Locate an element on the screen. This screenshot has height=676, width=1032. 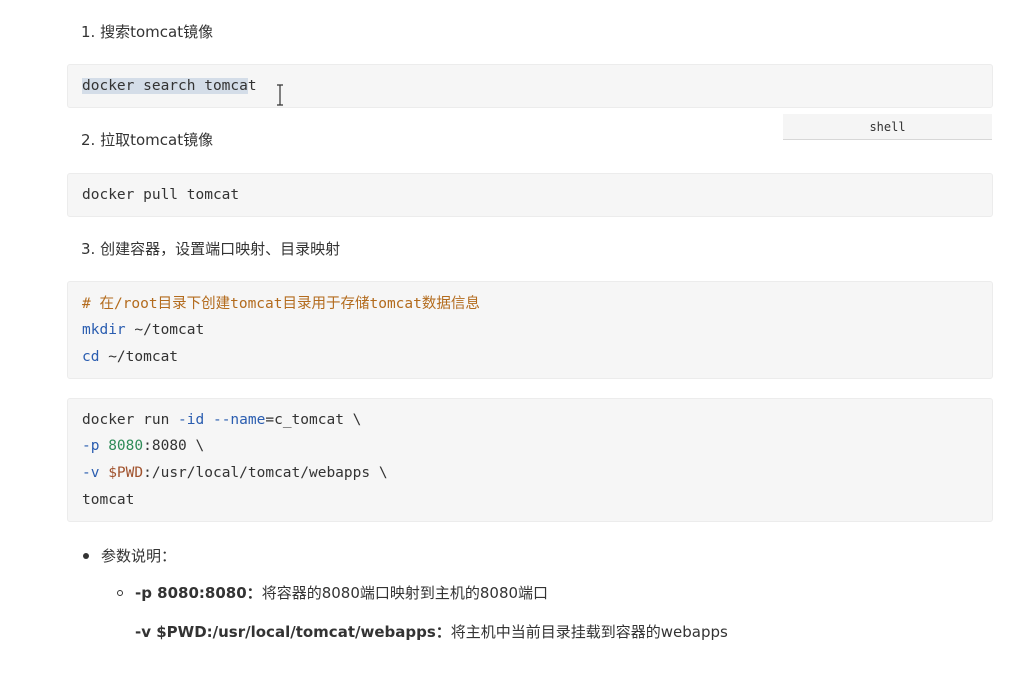
mkdir-keyword: mkdir is located at coordinates (104, 330).